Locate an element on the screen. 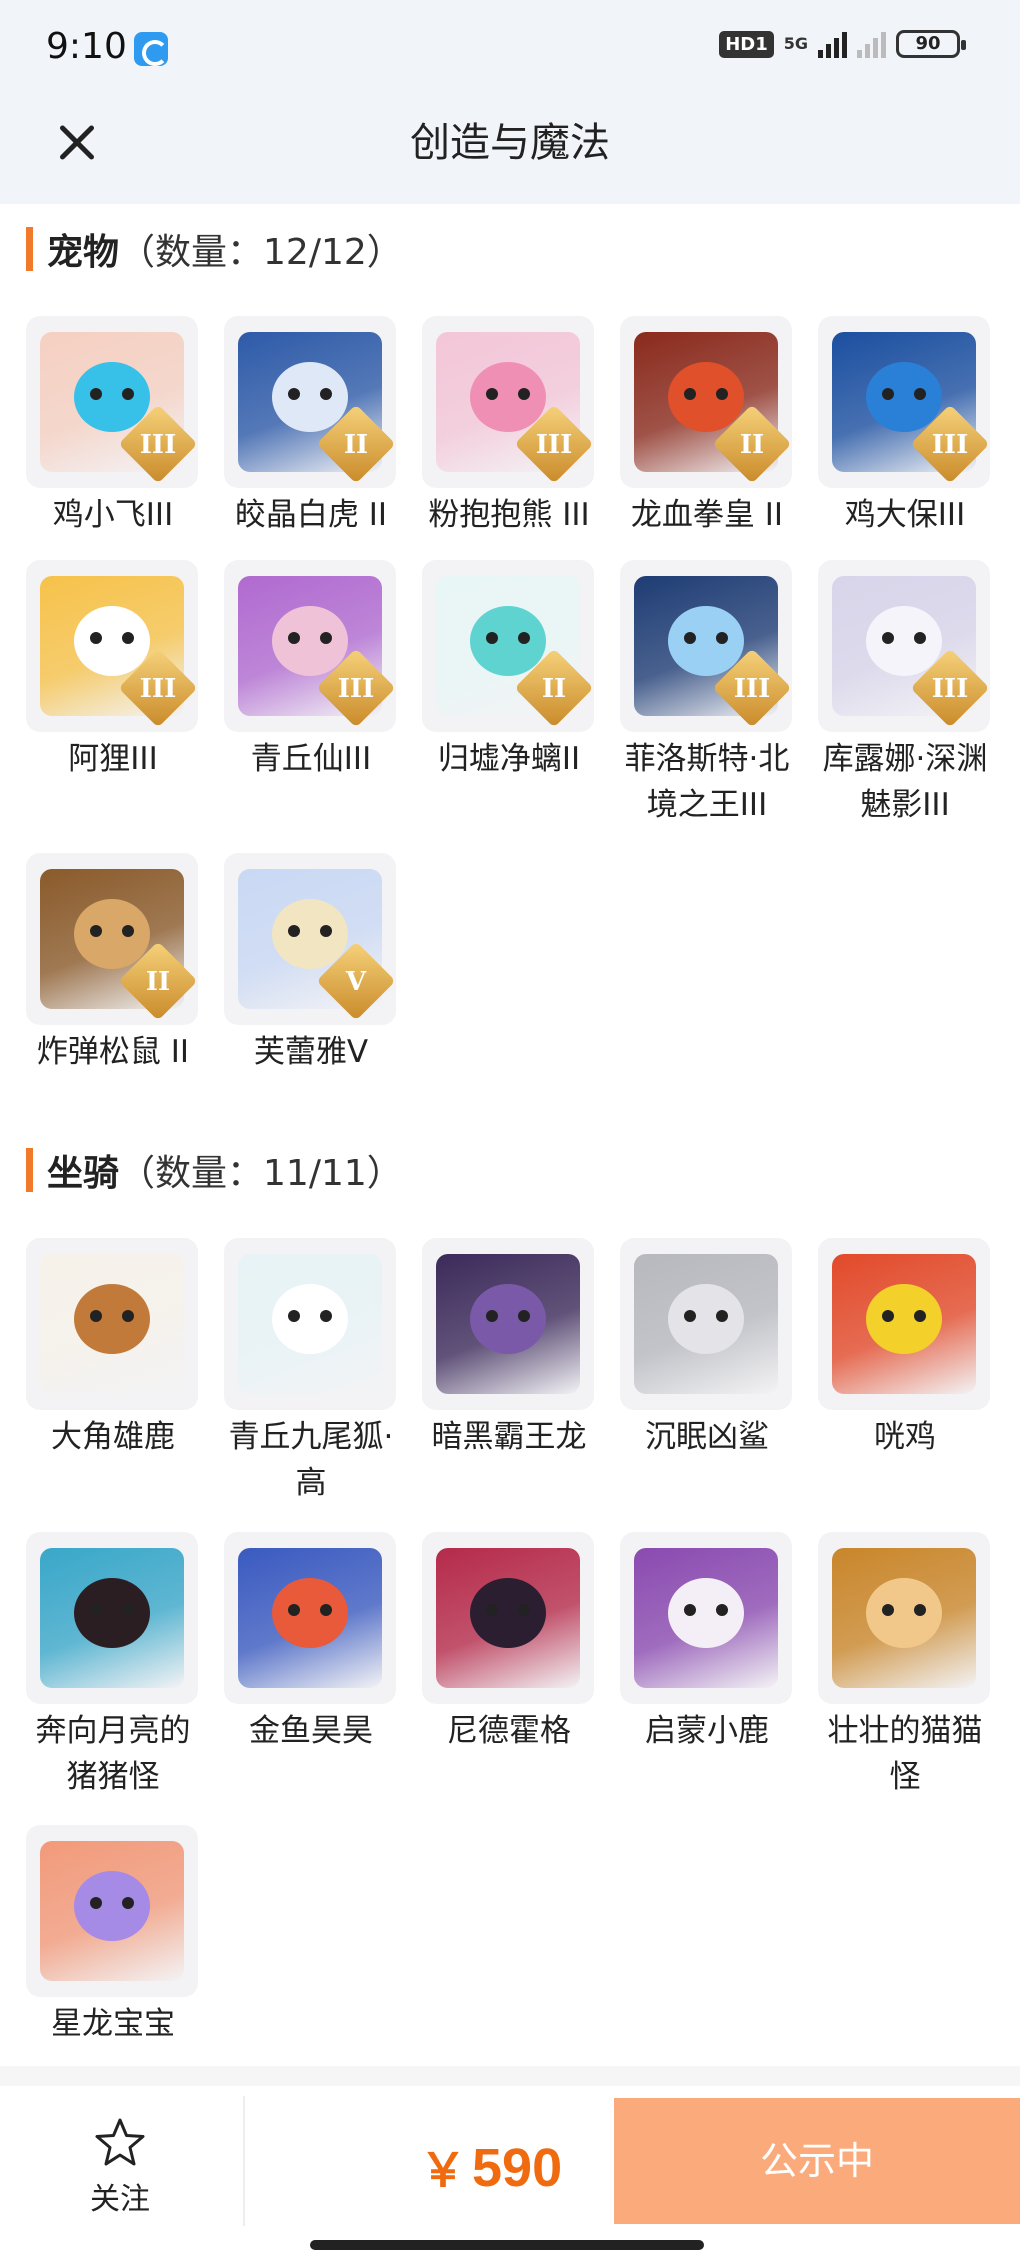 This screenshot has height=2267, width=1020. pet-card: V 芙蕾雅V is located at coordinates (311, 964).